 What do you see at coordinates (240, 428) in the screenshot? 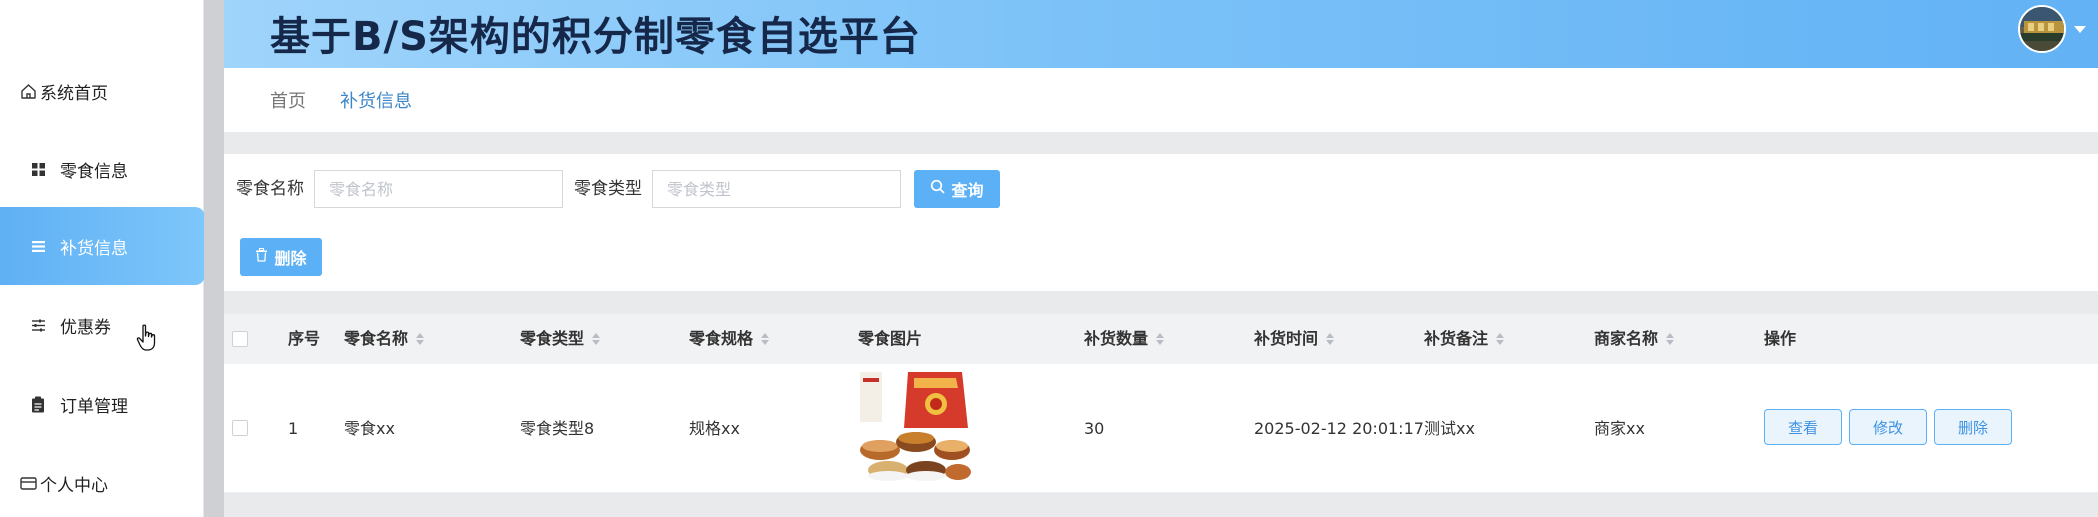
I see `row-checkbox` at bounding box center [240, 428].